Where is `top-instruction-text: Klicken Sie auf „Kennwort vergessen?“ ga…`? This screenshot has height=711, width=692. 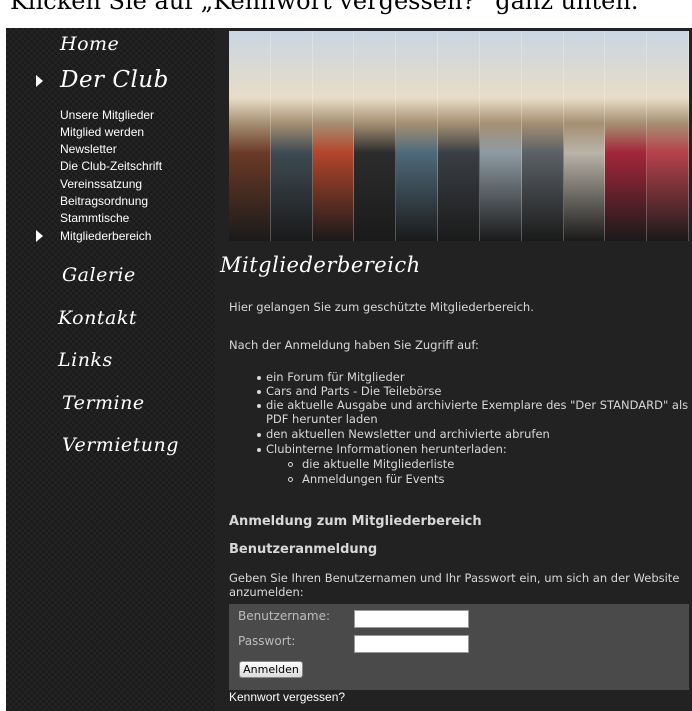
top-instruction-text: Klicken Sie auf „Kennwort vergessen?“ ga… is located at coordinates (324, 7).